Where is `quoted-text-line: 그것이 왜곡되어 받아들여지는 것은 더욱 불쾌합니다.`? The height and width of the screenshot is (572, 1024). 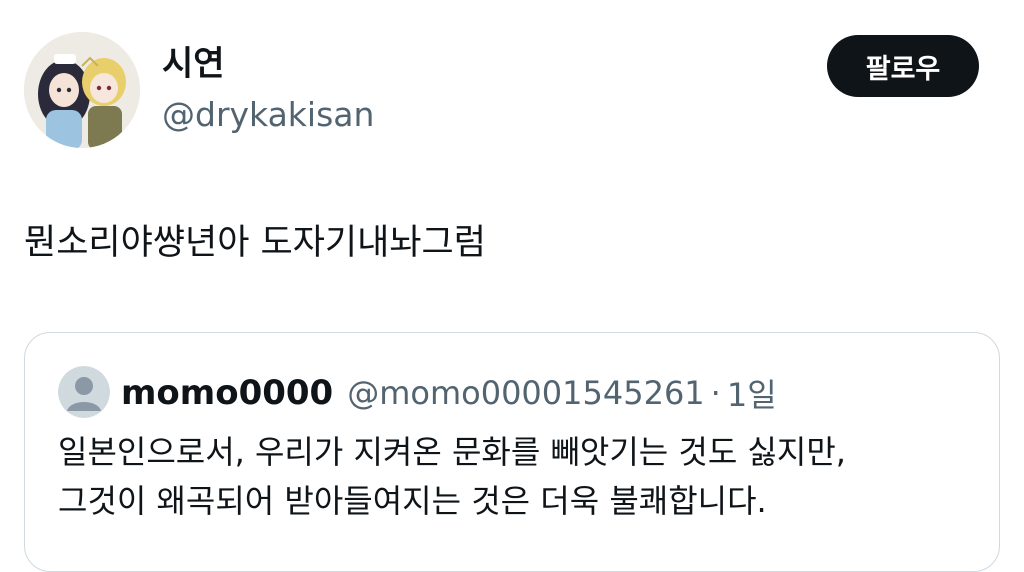 quoted-text-line: 그것이 왜곡되어 받아들여지는 것은 더욱 불쾌합니다. is located at coordinates (412, 501).